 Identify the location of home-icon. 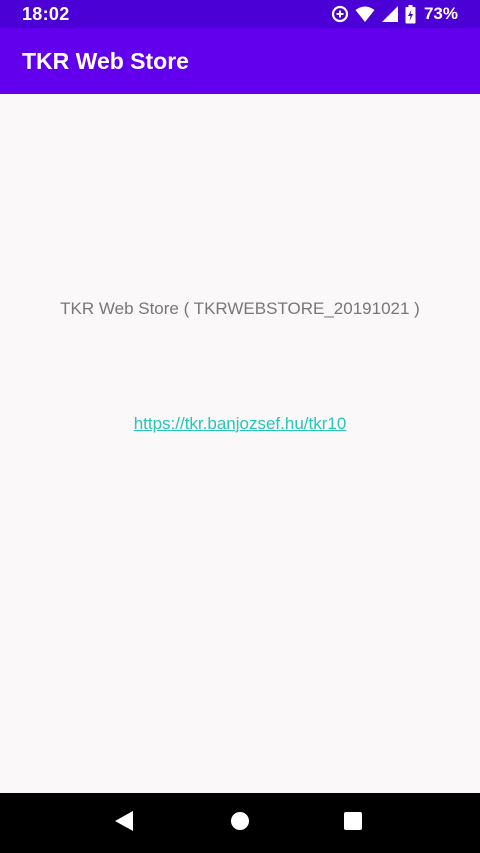
(240, 823).